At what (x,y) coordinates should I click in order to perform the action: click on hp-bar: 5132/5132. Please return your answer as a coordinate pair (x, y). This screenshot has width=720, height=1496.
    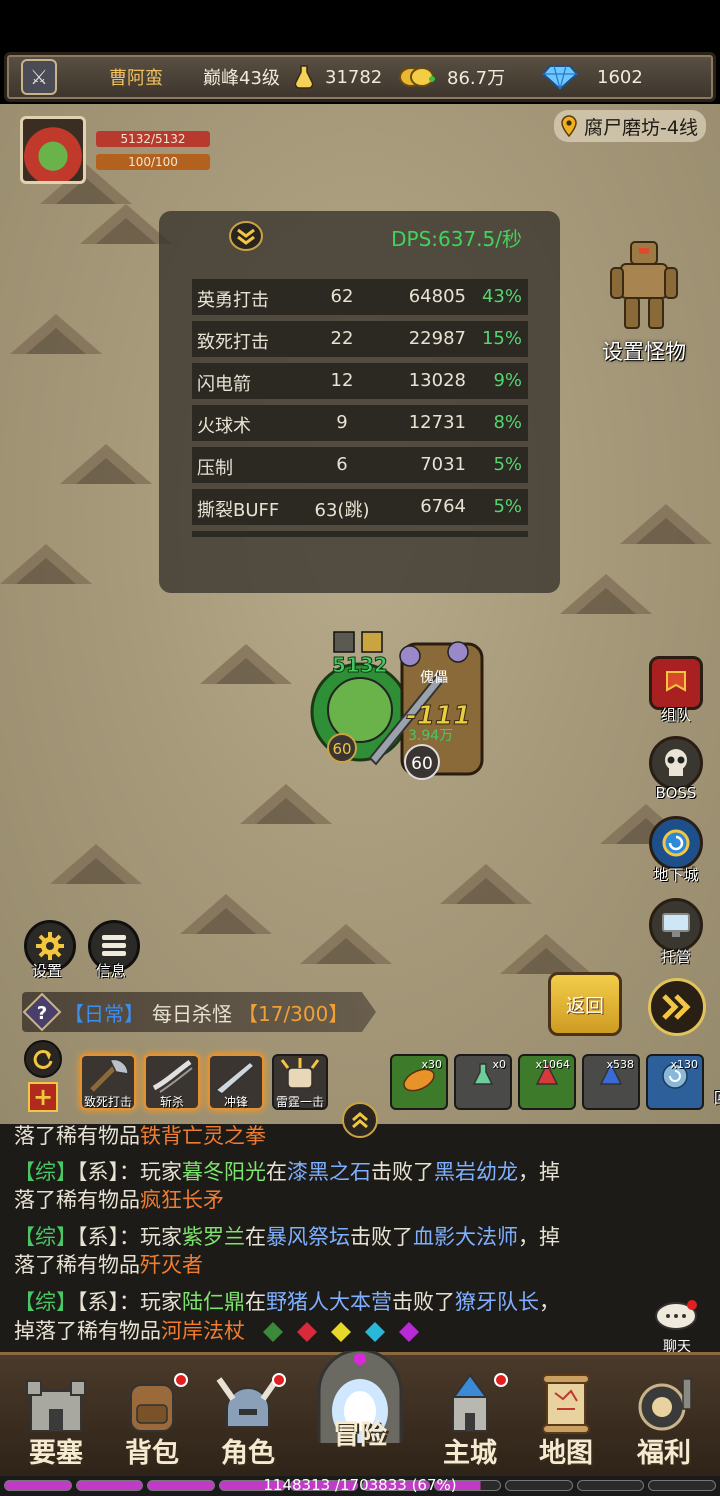
    Looking at the image, I should click on (153, 139).